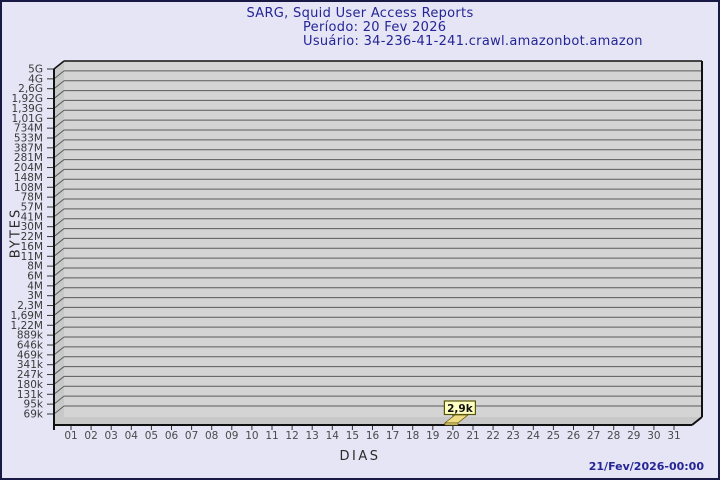 The height and width of the screenshot is (480, 720). What do you see at coordinates (271, 436) in the screenshot?
I see `x-tick-label: 11` at bounding box center [271, 436].